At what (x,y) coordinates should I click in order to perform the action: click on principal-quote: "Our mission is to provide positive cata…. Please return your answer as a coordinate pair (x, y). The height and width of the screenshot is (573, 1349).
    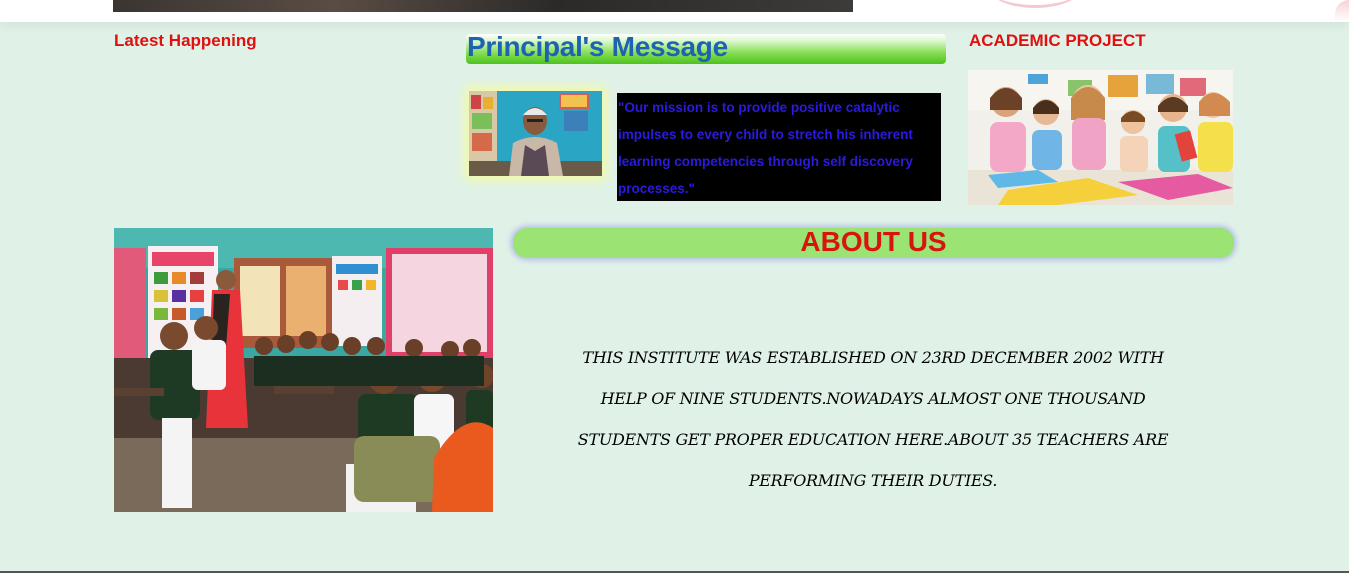
    Looking at the image, I should click on (779, 147).